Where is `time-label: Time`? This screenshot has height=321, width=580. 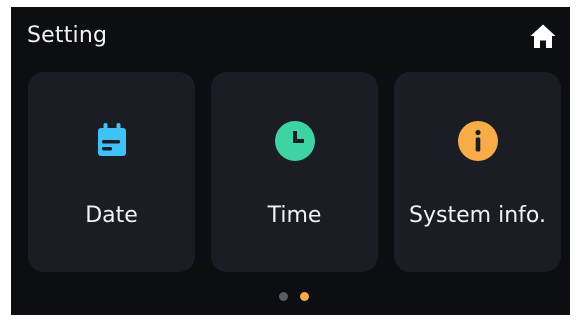 time-label: Time is located at coordinates (294, 215).